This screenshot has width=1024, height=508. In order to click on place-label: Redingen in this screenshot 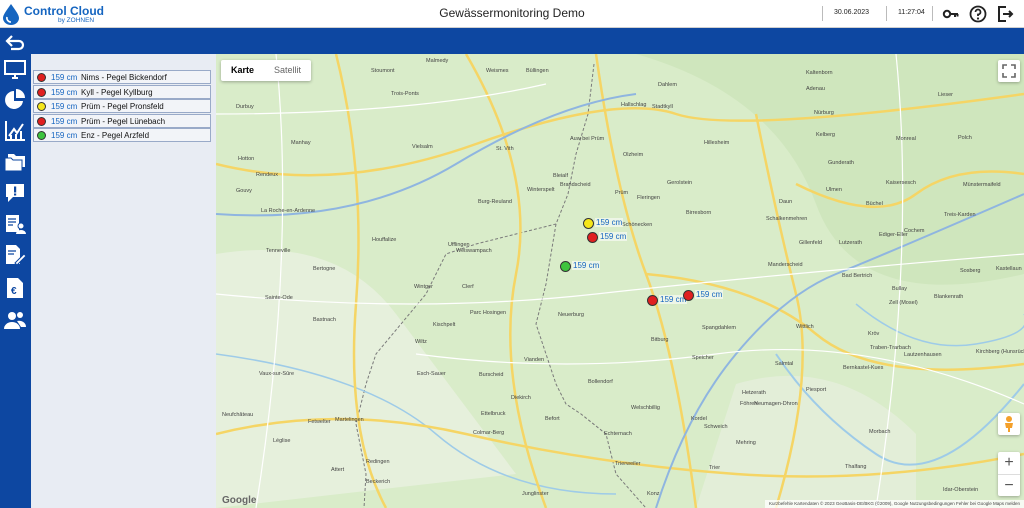, I will do `click(378, 462)`.